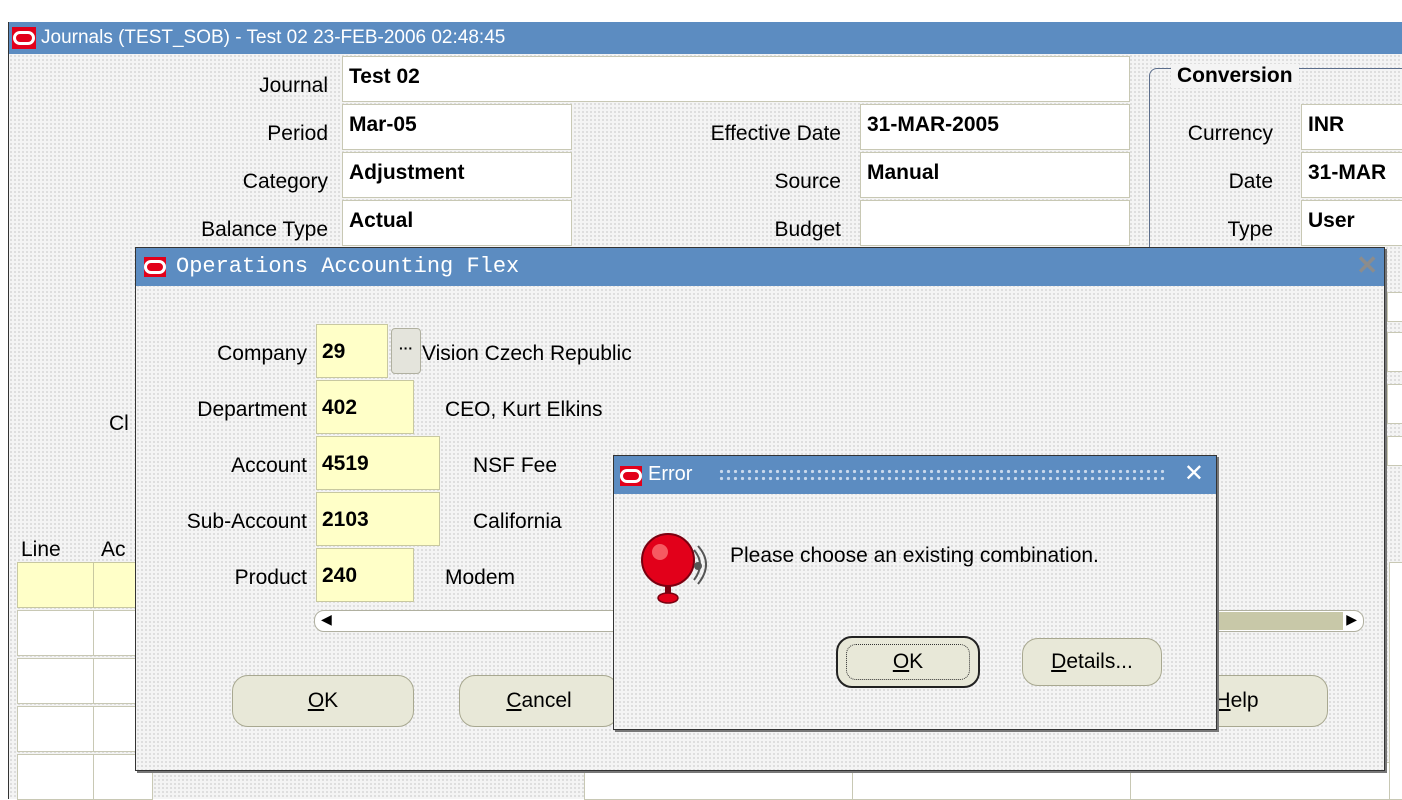 Image resolution: width=1402 pixels, height=800 pixels. I want to click on segment-description: Modem, so click(480, 577).